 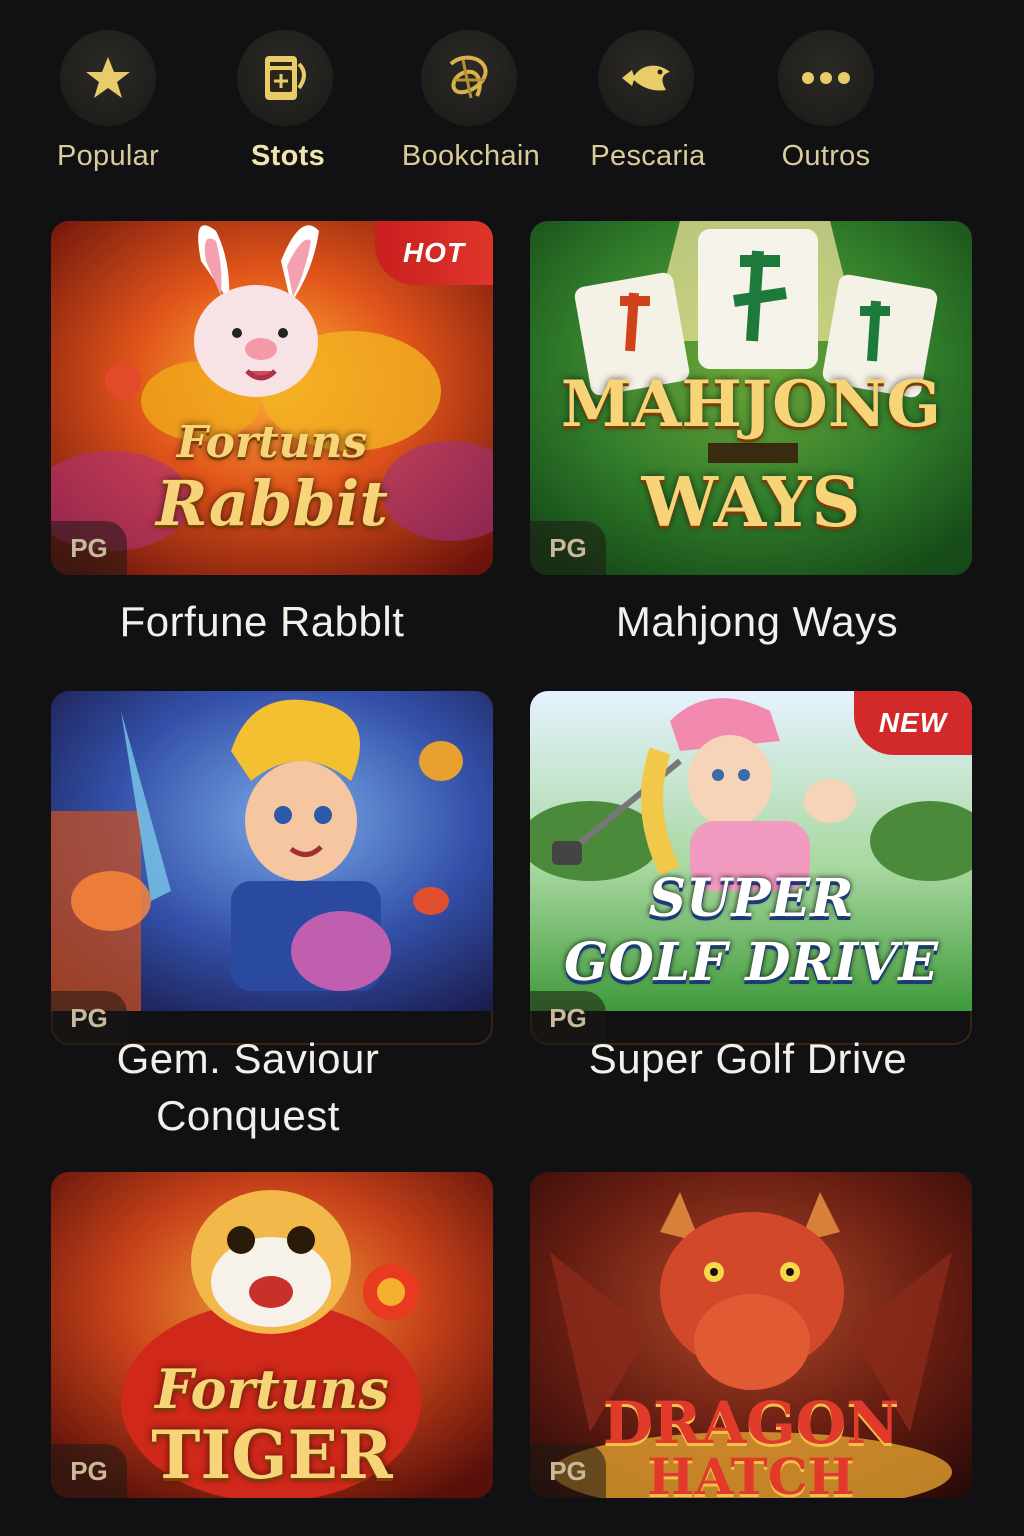 I want to click on star-icon, so click(x=108, y=77).